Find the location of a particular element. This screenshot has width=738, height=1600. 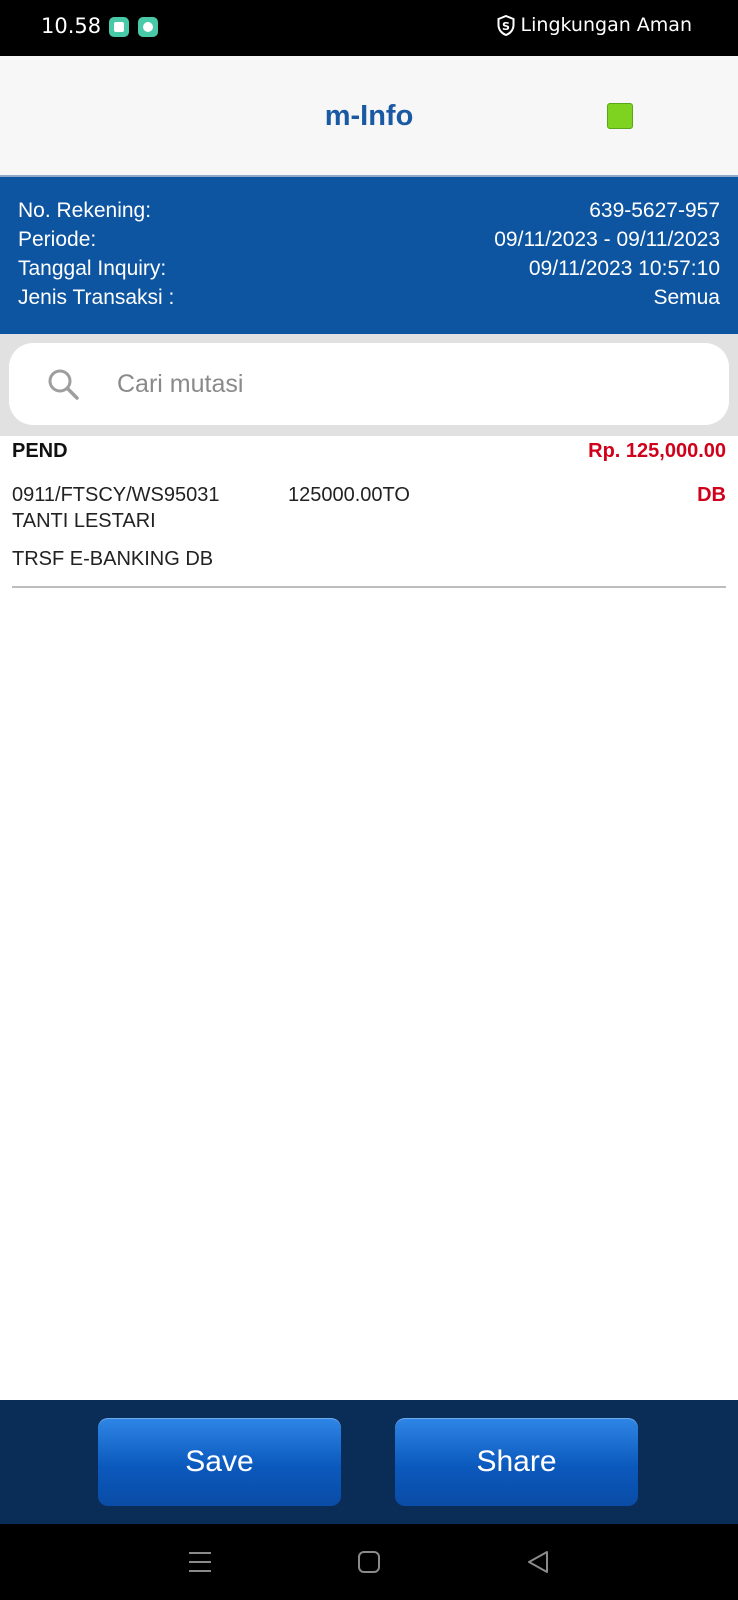

search-input is located at coordinates (397, 384).